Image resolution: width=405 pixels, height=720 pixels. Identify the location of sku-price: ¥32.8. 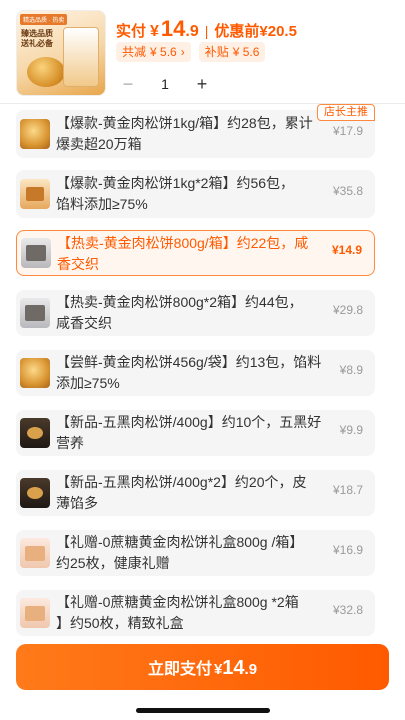
(347, 610).